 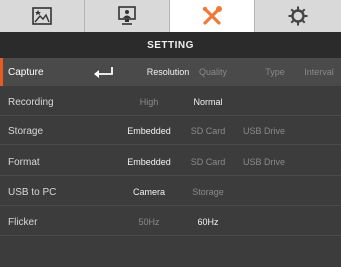 I want to click on setting-label-storage: Storage, so click(x=26, y=131).